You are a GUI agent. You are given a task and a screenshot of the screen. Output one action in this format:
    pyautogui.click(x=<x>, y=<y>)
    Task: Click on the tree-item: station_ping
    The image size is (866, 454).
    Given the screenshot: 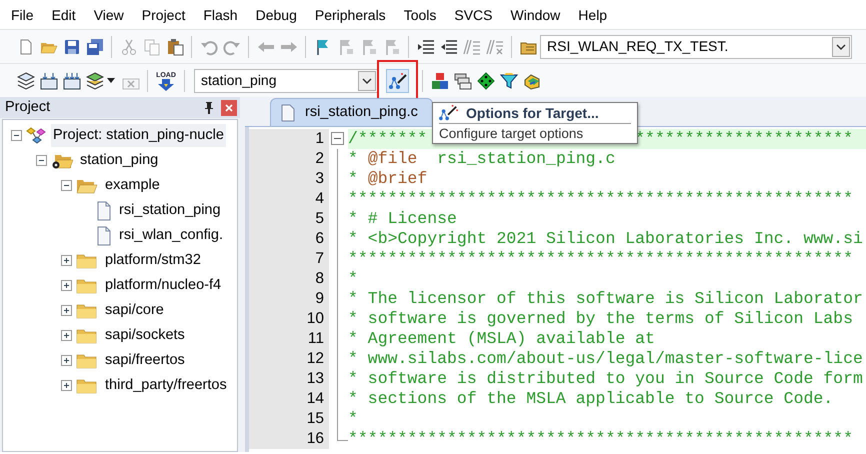 What is the action you would take?
    pyautogui.click(x=119, y=160)
    